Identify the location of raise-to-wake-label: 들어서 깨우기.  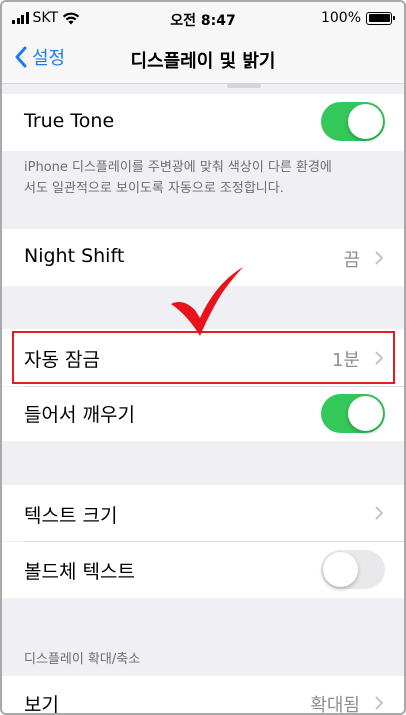
(79, 415).